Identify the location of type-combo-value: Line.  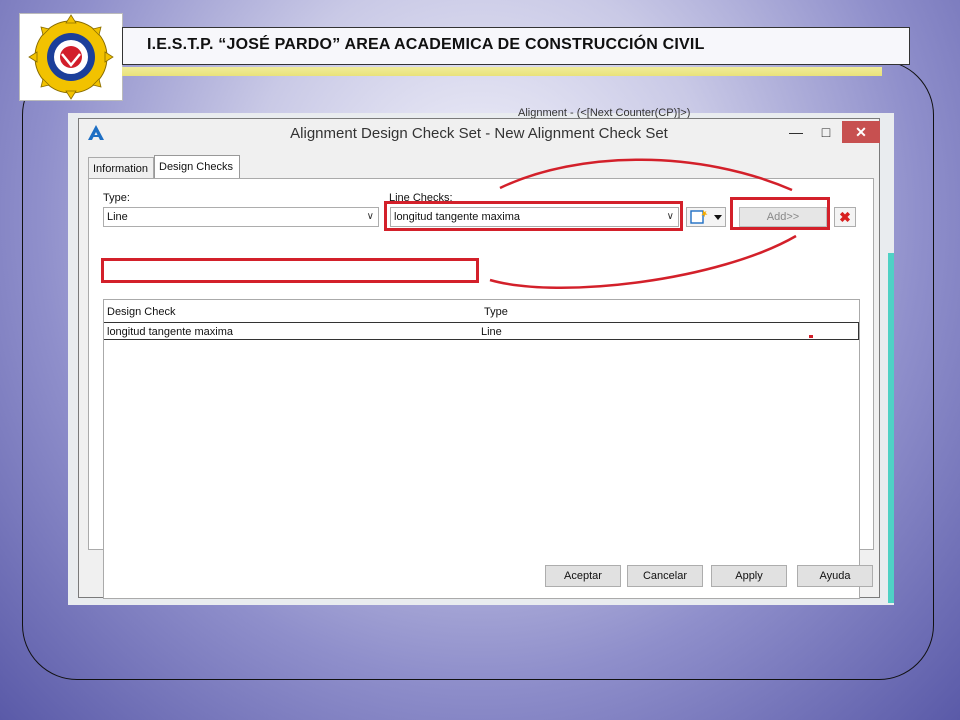
(117, 217).